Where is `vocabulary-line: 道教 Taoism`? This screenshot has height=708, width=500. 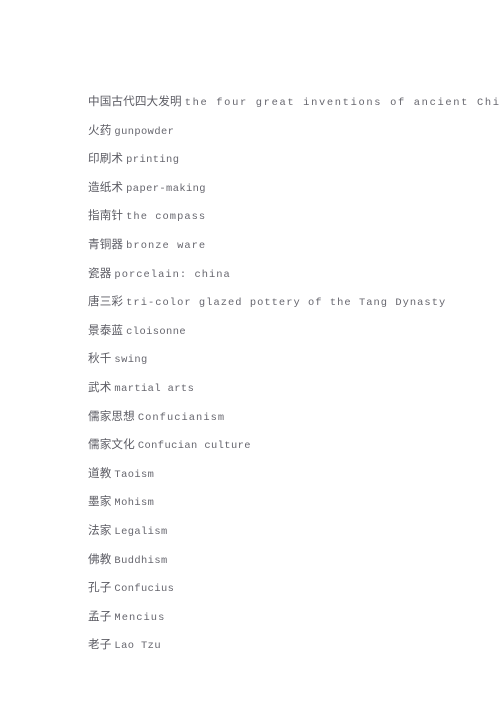 vocabulary-line: 道教 Taoism is located at coordinates (274, 474).